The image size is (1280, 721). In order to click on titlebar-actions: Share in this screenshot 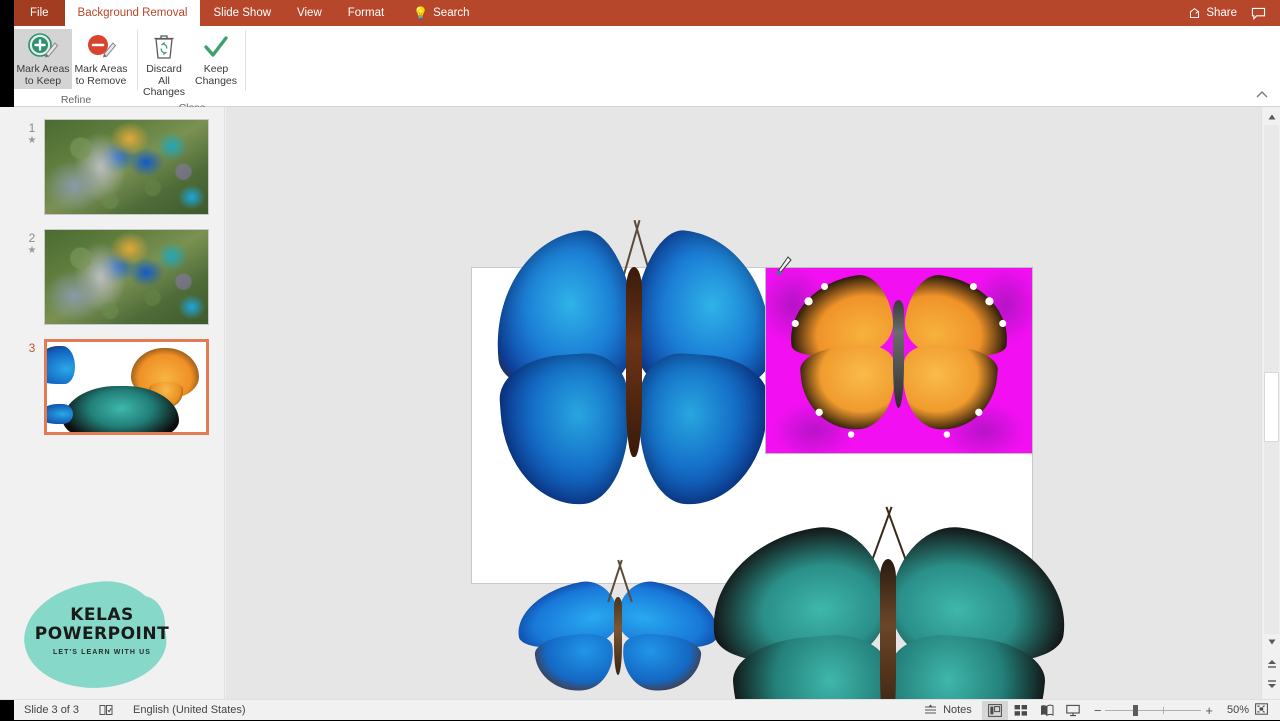, I will do `click(1234, 13)`.